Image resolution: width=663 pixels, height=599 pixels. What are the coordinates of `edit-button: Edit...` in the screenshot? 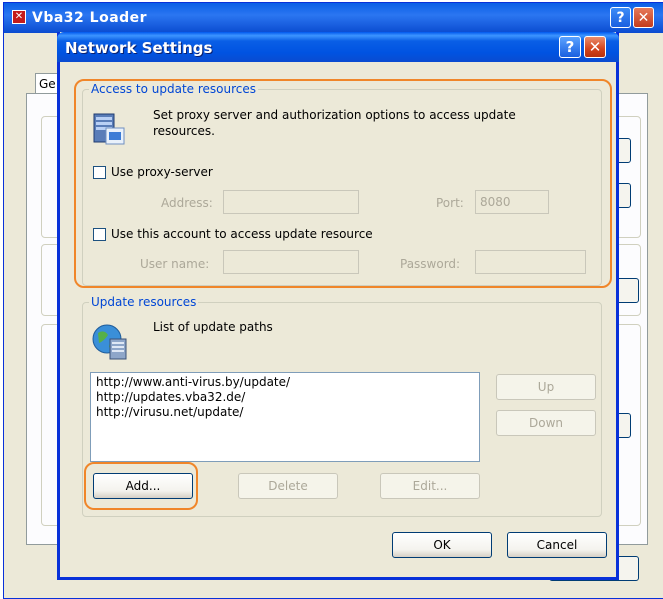 It's located at (430, 486).